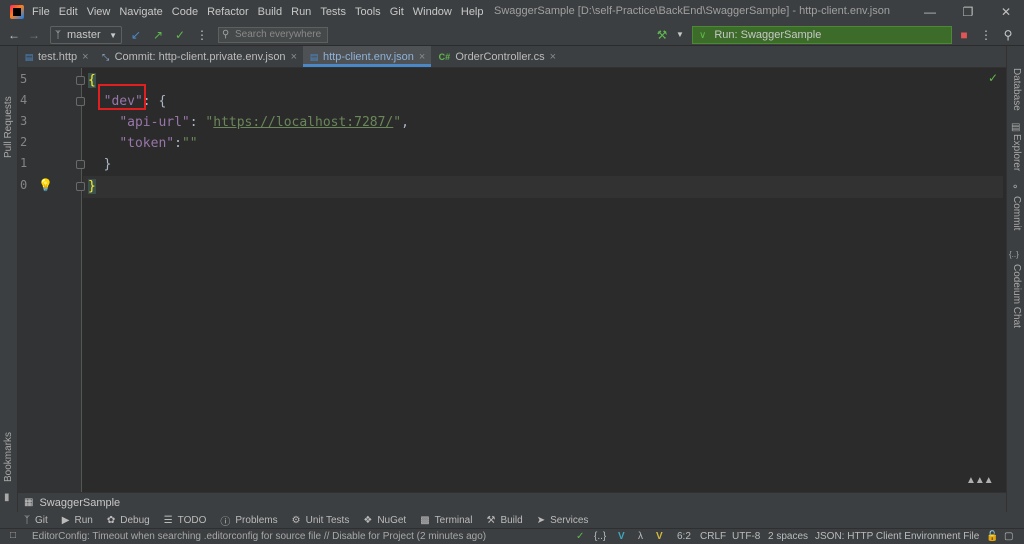  What do you see at coordinates (9, 279) in the screenshot?
I see `left-tool-stripe: Pull Requests Bookmarks ▮` at bounding box center [9, 279].